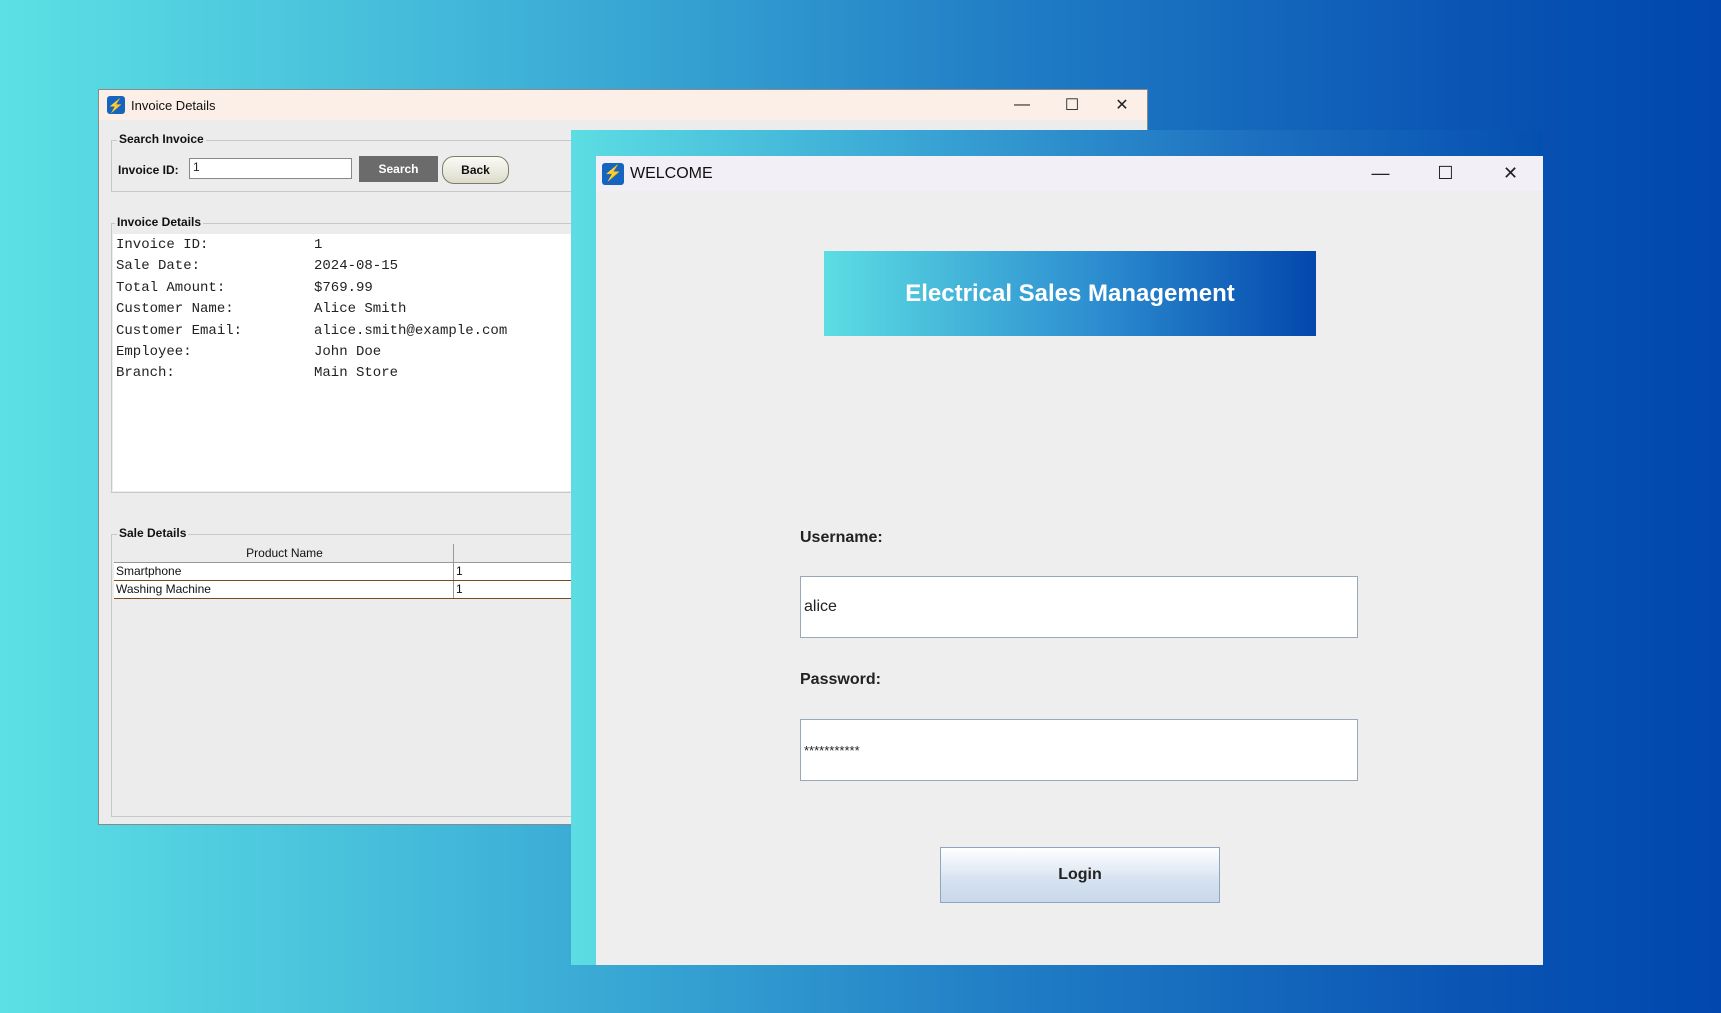  What do you see at coordinates (1069, 173) in the screenshot?
I see `welcome-titlebar: ⚡ WELCOME — ☐ ✕` at bounding box center [1069, 173].